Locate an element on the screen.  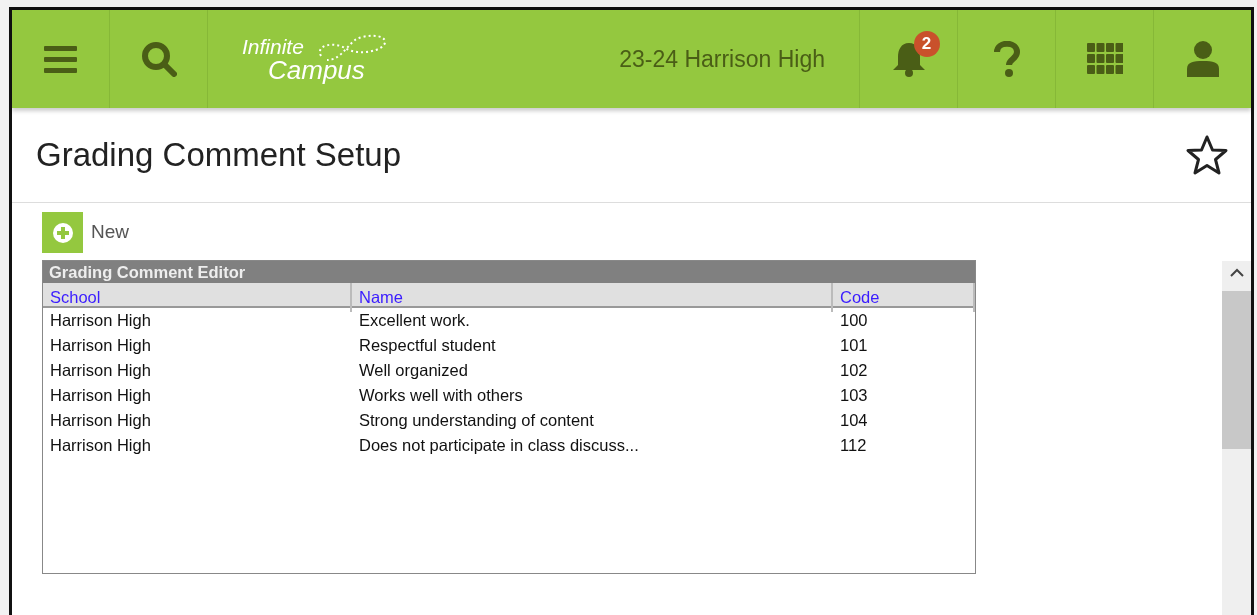
new-button: New is located at coordinates (85, 232).